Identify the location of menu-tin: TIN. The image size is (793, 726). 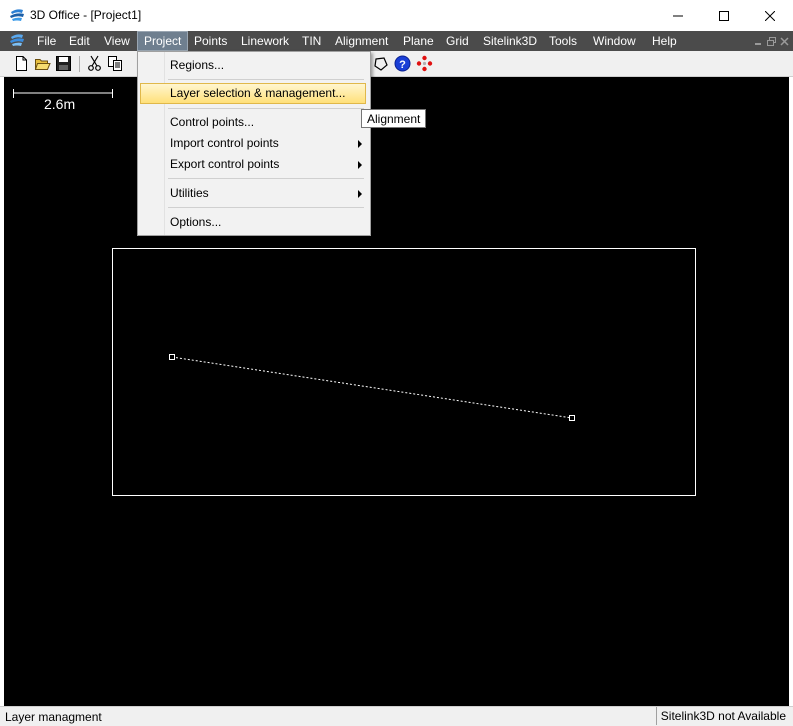
(311, 41).